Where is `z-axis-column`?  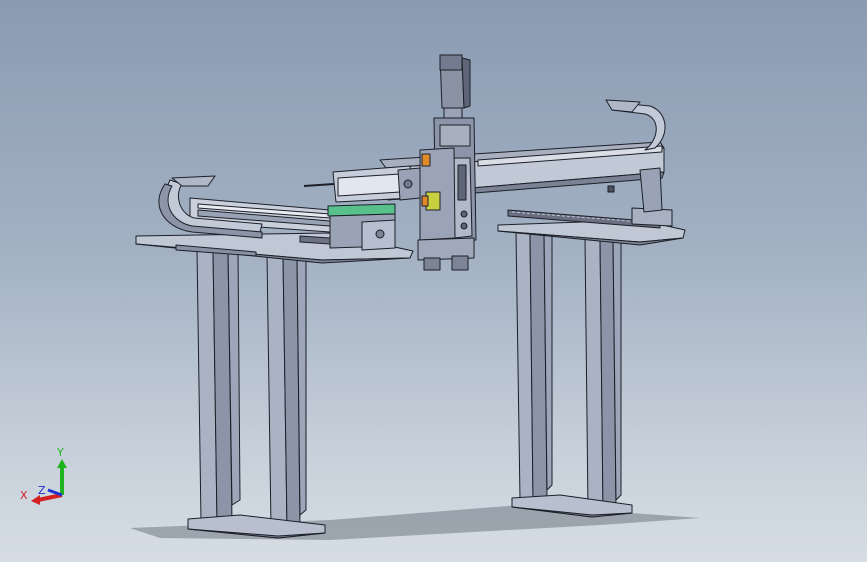 z-axis-column is located at coordinates (447, 162).